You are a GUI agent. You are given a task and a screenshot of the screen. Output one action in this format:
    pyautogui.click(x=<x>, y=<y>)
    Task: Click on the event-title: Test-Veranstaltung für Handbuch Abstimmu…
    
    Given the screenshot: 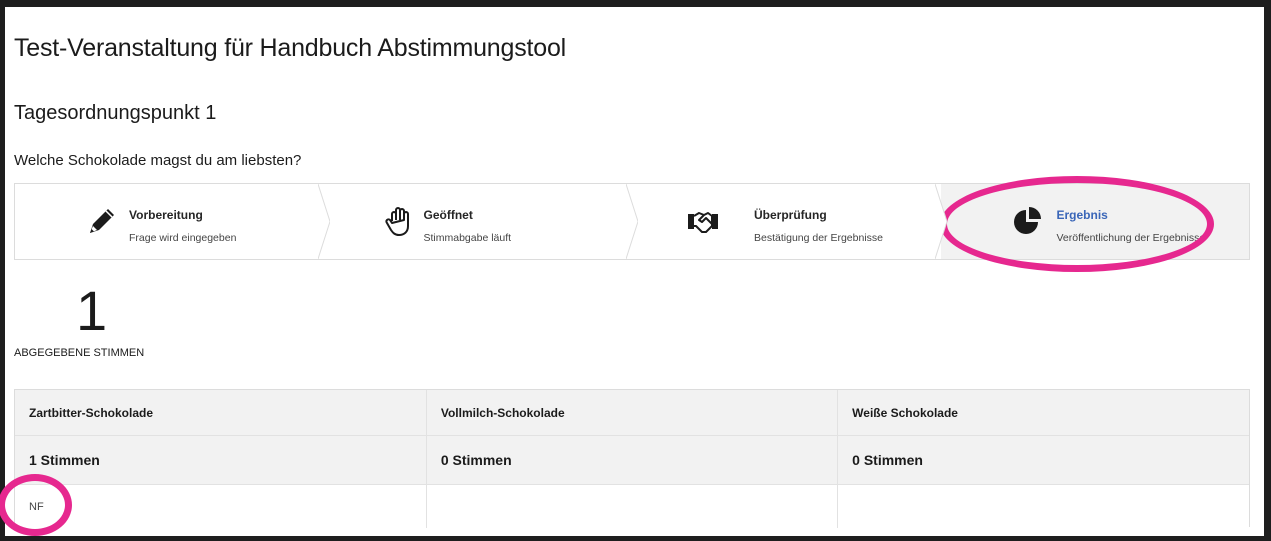 What is the action you would take?
    pyautogui.click(x=290, y=48)
    